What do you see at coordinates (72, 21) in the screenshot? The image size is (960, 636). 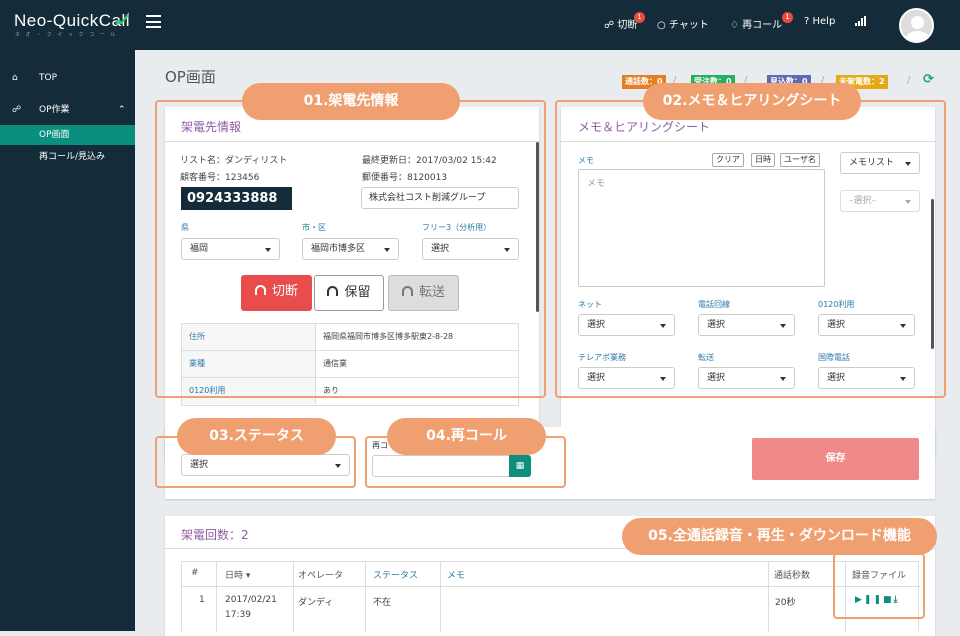 I see `logo: Neo-QuickCall` at bounding box center [72, 21].